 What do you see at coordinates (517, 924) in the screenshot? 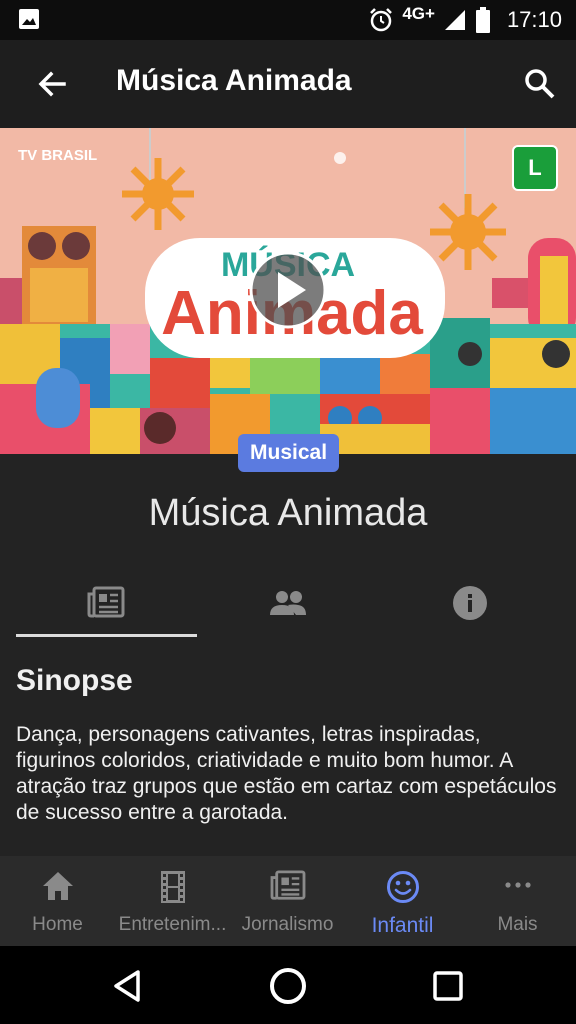
I see `nav-more-label: Mais` at bounding box center [517, 924].